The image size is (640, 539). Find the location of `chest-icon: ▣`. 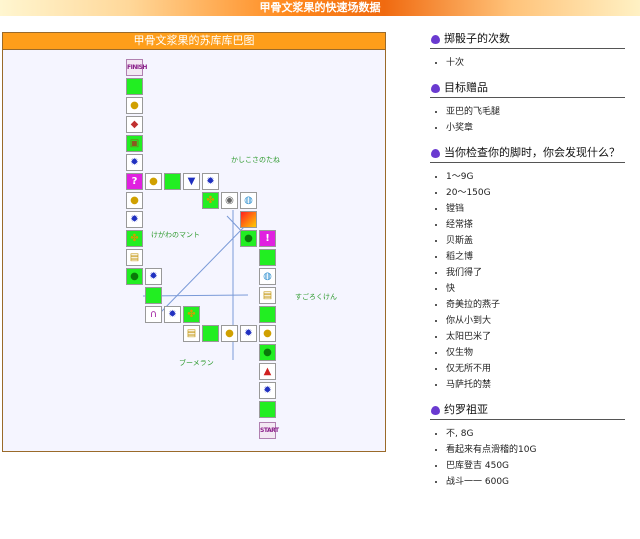

chest-icon: ▣ is located at coordinates (134, 143).